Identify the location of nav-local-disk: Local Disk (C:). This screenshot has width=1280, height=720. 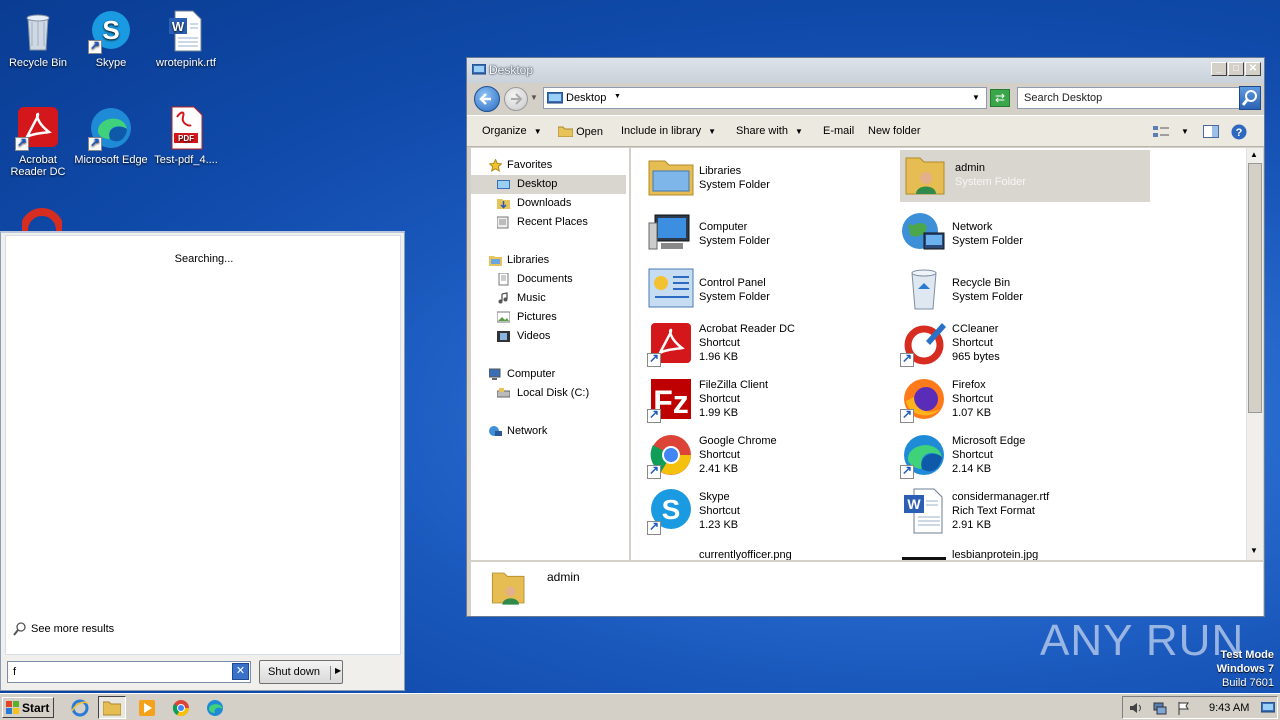
(548, 393).